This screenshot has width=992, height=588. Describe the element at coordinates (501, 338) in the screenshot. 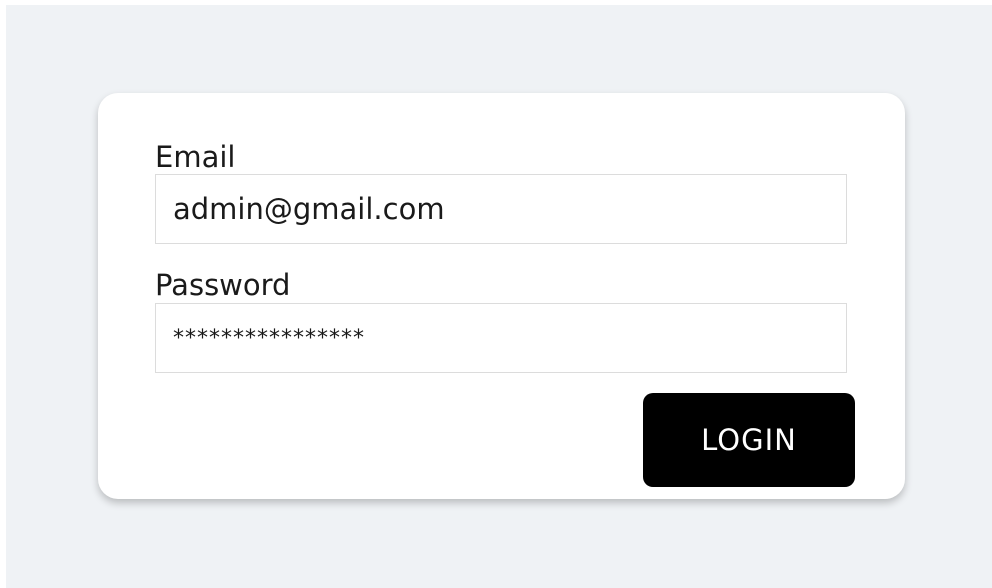

I see `password-field` at that location.